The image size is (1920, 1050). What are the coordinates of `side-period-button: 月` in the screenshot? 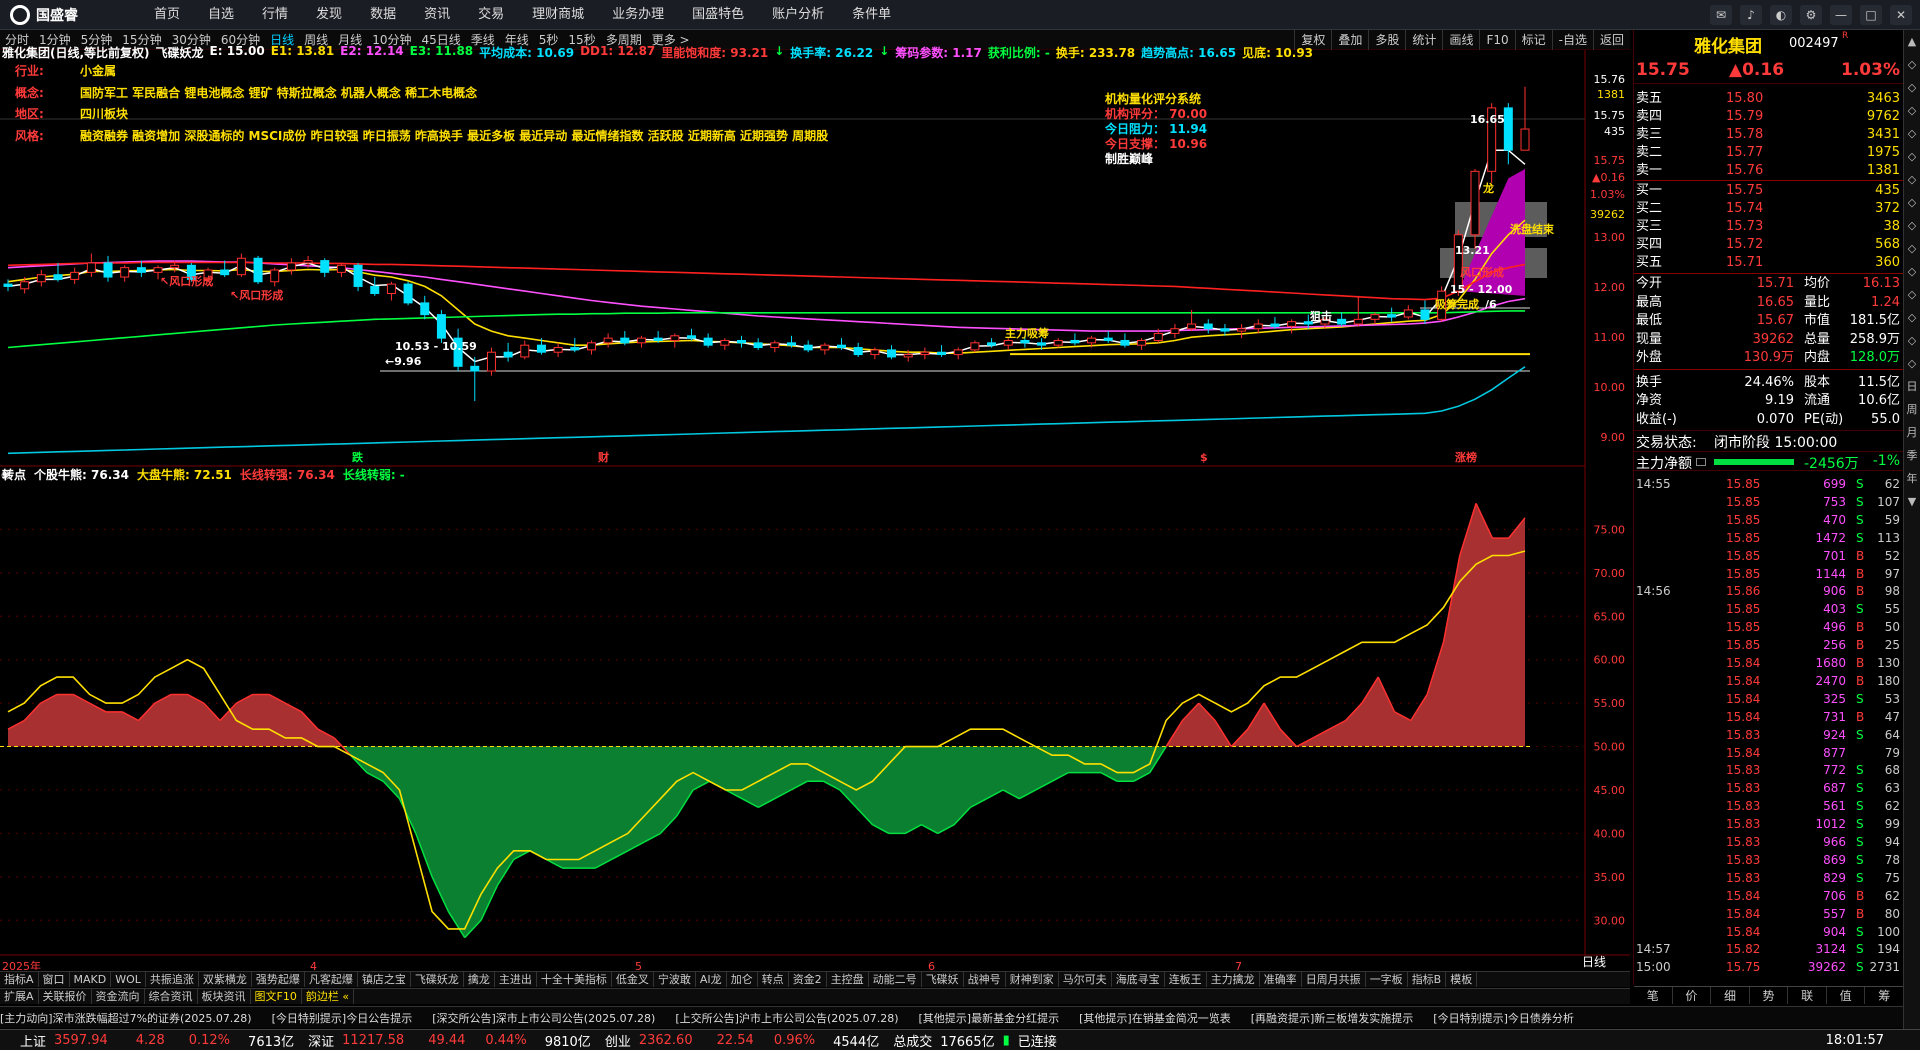 It's located at (1912, 432).